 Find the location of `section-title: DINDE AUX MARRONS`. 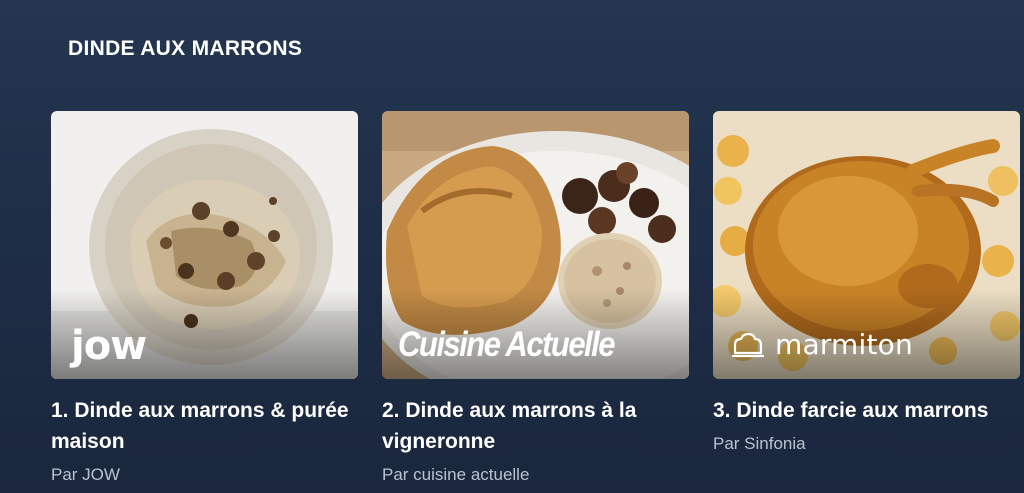

section-title: DINDE AUX MARRONS is located at coordinates (185, 48).